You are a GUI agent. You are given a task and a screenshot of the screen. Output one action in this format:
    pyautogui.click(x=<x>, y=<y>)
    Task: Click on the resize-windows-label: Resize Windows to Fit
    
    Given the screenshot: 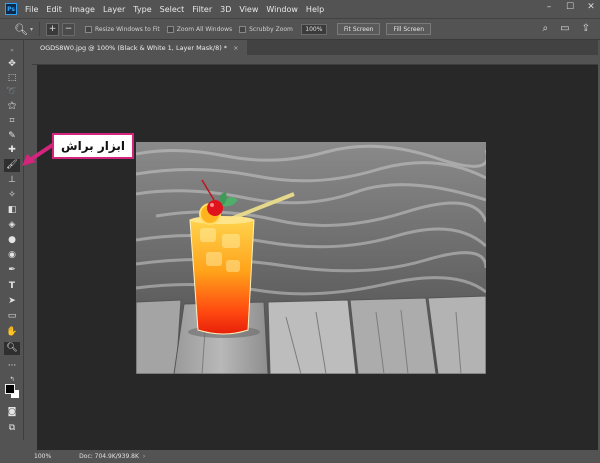 What is the action you would take?
    pyautogui.click(x=127, y=29)
    